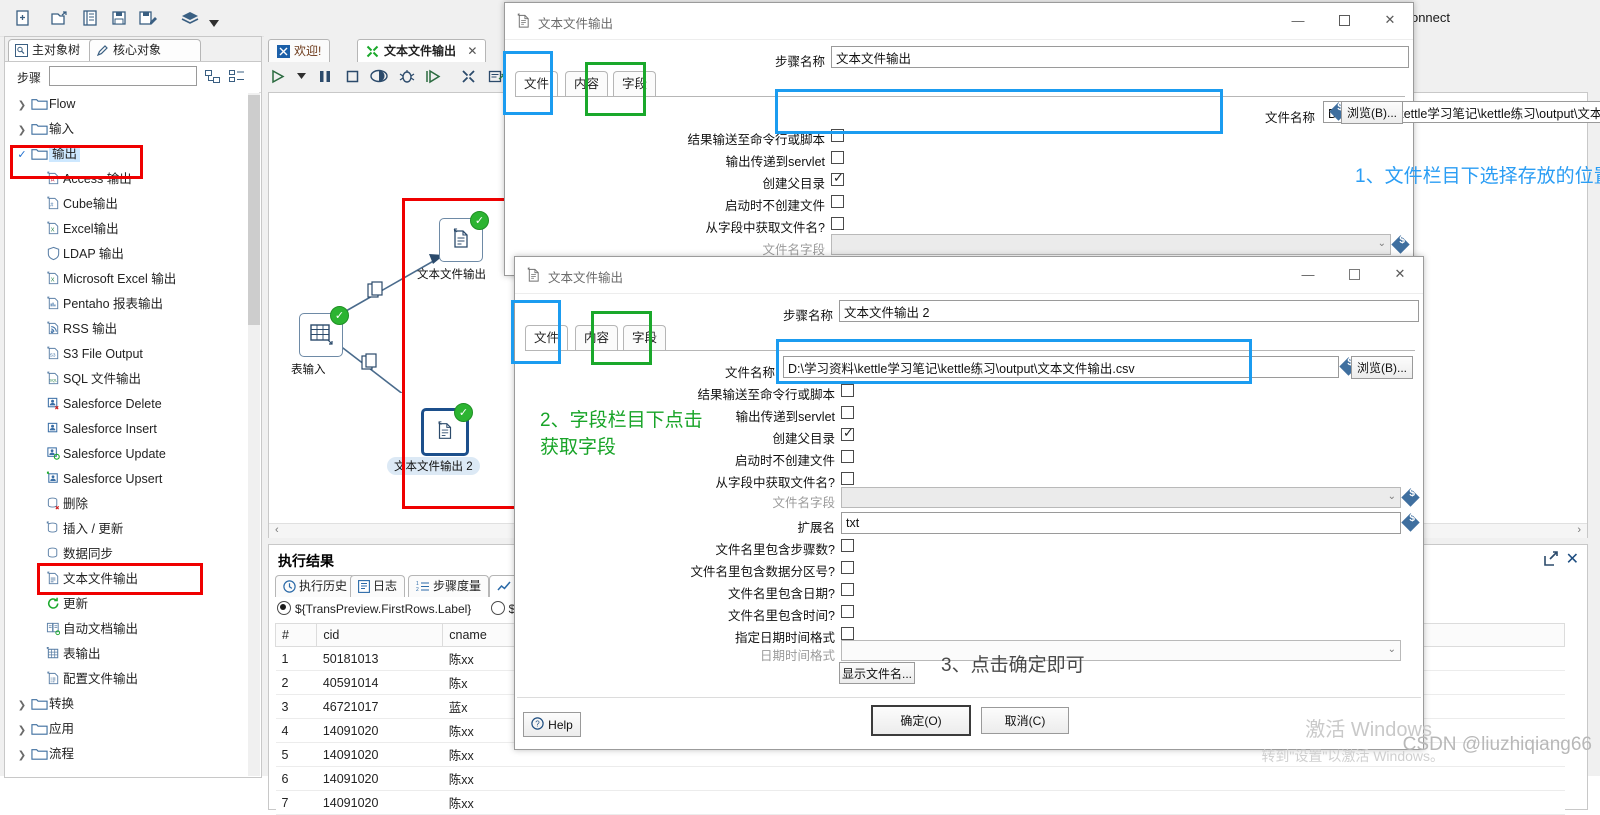 The height and width of the screenshot is (815, 1600). Describe the element at coordinates (447, 429) in the screenshot. I see `canvas-node-text-file-output-2: ✓` at that location.